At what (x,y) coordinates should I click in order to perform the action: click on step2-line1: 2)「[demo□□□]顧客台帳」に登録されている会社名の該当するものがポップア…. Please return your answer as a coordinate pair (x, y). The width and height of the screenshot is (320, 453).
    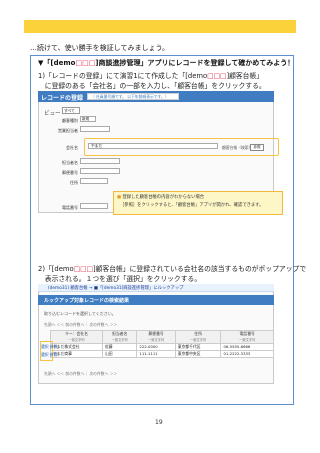
    Looking at the image, I should click on (172, 269).